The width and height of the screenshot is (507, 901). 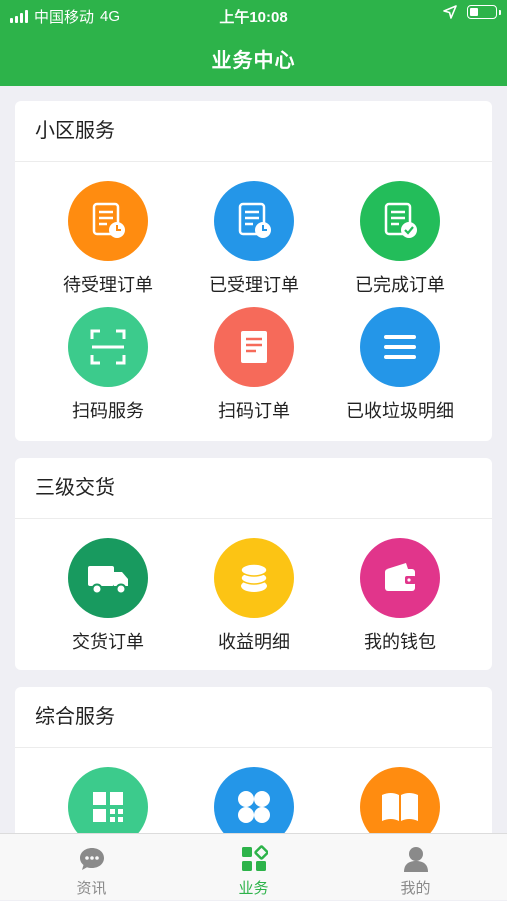 What do you see at coordinates (253, 17) in the screenshot?
I see `clock: 上午10:08` at bounding box center [253, 17].